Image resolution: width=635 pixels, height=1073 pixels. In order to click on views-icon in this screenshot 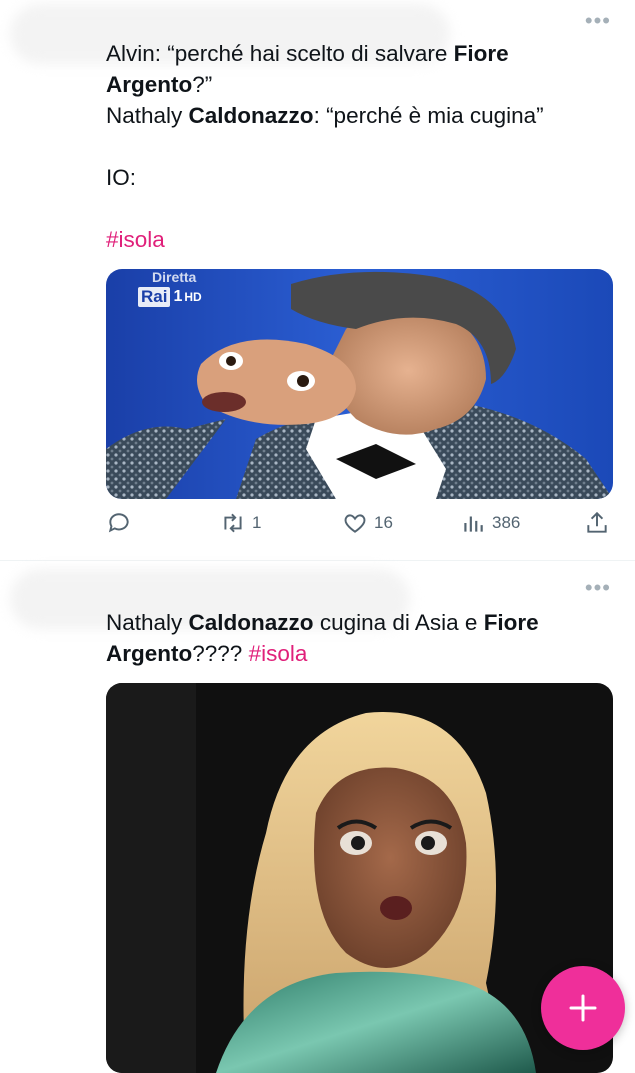, I will do `click(473, 524)`.